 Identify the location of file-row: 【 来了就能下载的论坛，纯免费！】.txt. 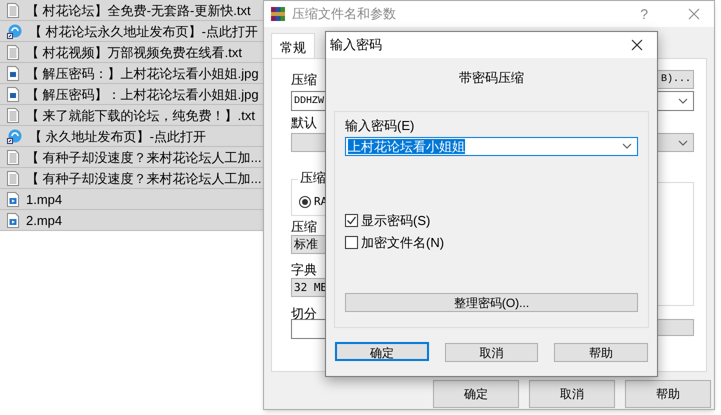
(131, 115).